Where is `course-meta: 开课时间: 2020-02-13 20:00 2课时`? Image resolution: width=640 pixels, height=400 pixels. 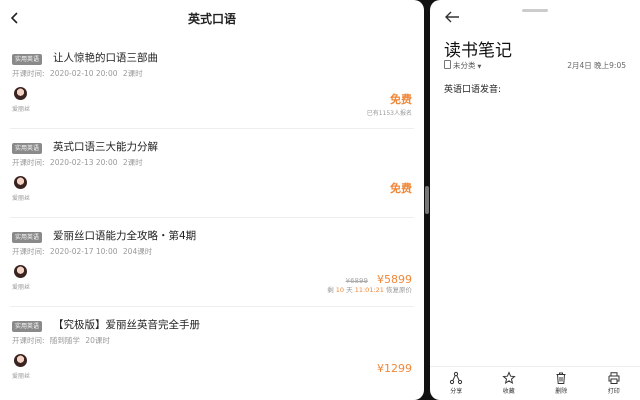 course-meta: 开课时间: 2020-02-13 20:00 2课时 is located at coordinates (79, 162).